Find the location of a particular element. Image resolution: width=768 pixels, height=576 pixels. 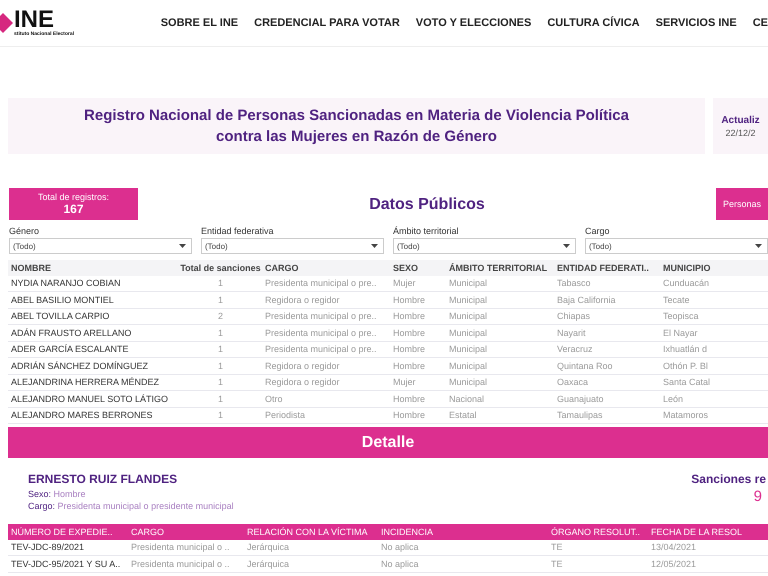

column-header: CARGO is located at coordinates (282, 267).